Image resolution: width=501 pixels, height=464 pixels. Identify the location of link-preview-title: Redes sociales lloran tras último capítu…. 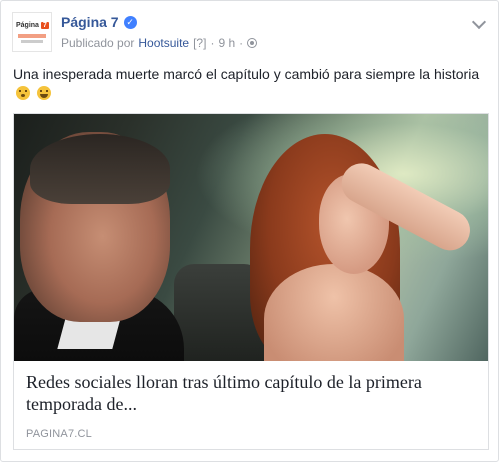
(251, 393).